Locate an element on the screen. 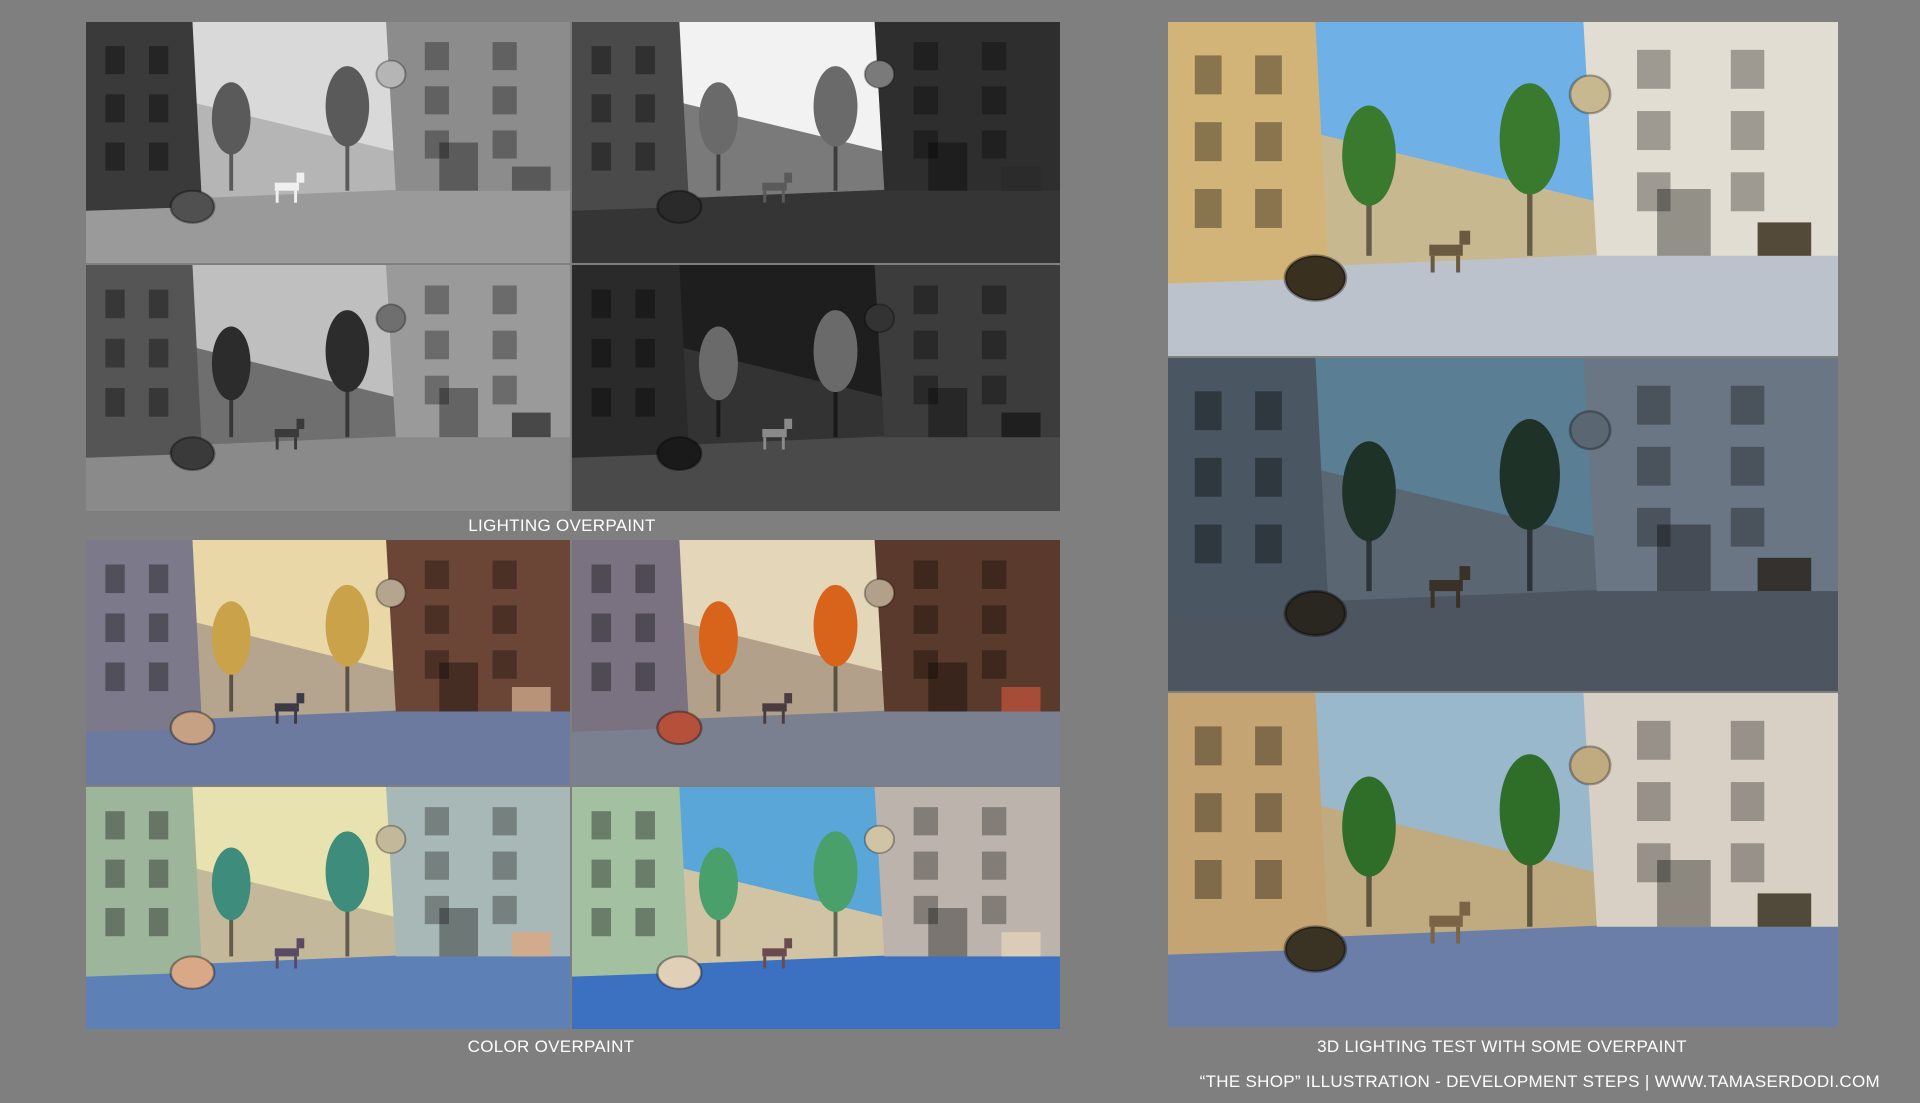 This screenshot has height=1103, width=1920. lighting-test-3d-caption: 3D LIGHTING TEST WITH SOME OVERPAINT is located at coordinates (1502, 1046).